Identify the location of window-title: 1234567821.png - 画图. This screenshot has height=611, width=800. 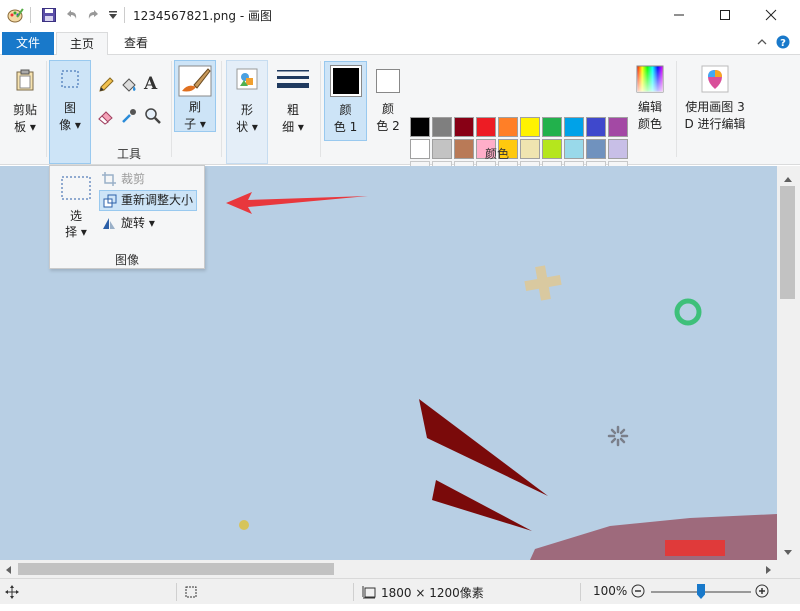
(202, 16).